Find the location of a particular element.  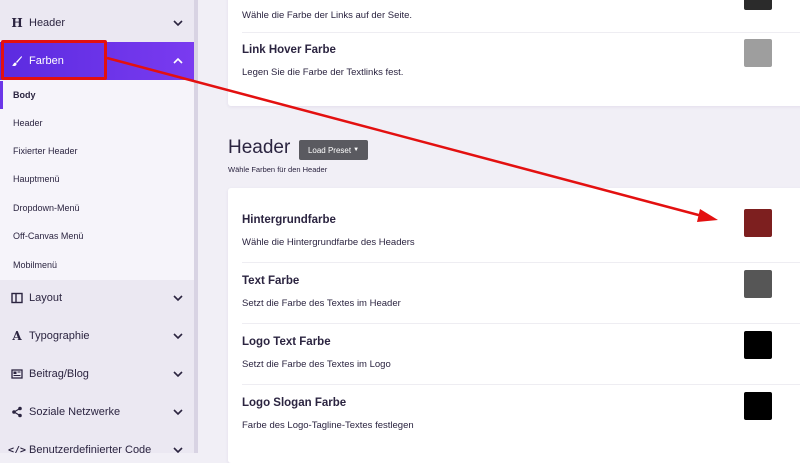

link-color-swatch is located at coordinates (758, 5).